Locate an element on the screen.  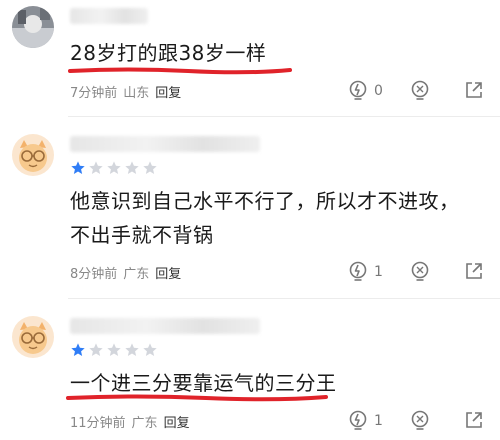
comment-meta: 8分钟前 广东 回复 is located at coordinates (125, 272).